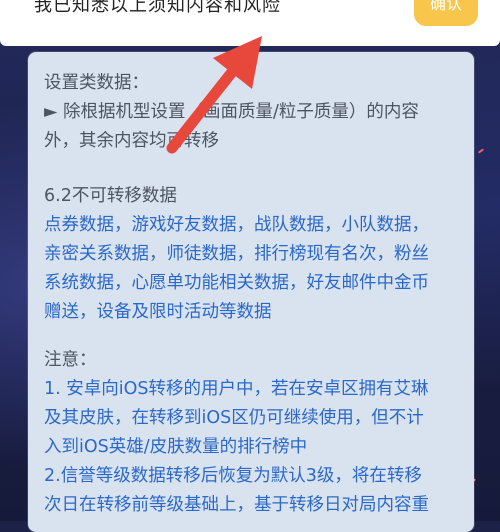 This screenshot has width=500, height=532. What do you see at coordinates (158, 312) in the screenshot?
I see `non-transferable-line: 赠送，设备及限时活动等数据` at bounding box center [158, 312].